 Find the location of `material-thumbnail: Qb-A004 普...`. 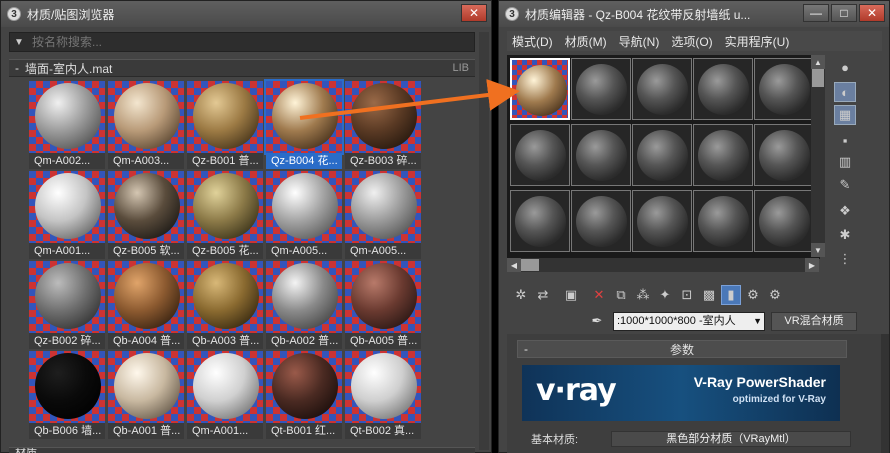

material-thumbnail: Qb-A004 普... is located at coordinates (146, 305).